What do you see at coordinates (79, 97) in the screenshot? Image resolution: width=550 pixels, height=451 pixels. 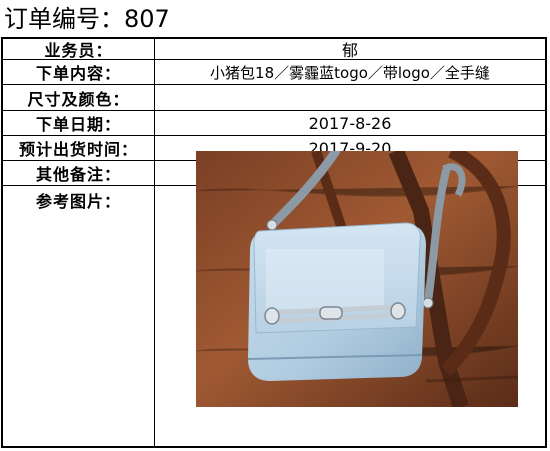 I see `size-color-label: 尺寸及颜色：` at bounding box center [79, 97].